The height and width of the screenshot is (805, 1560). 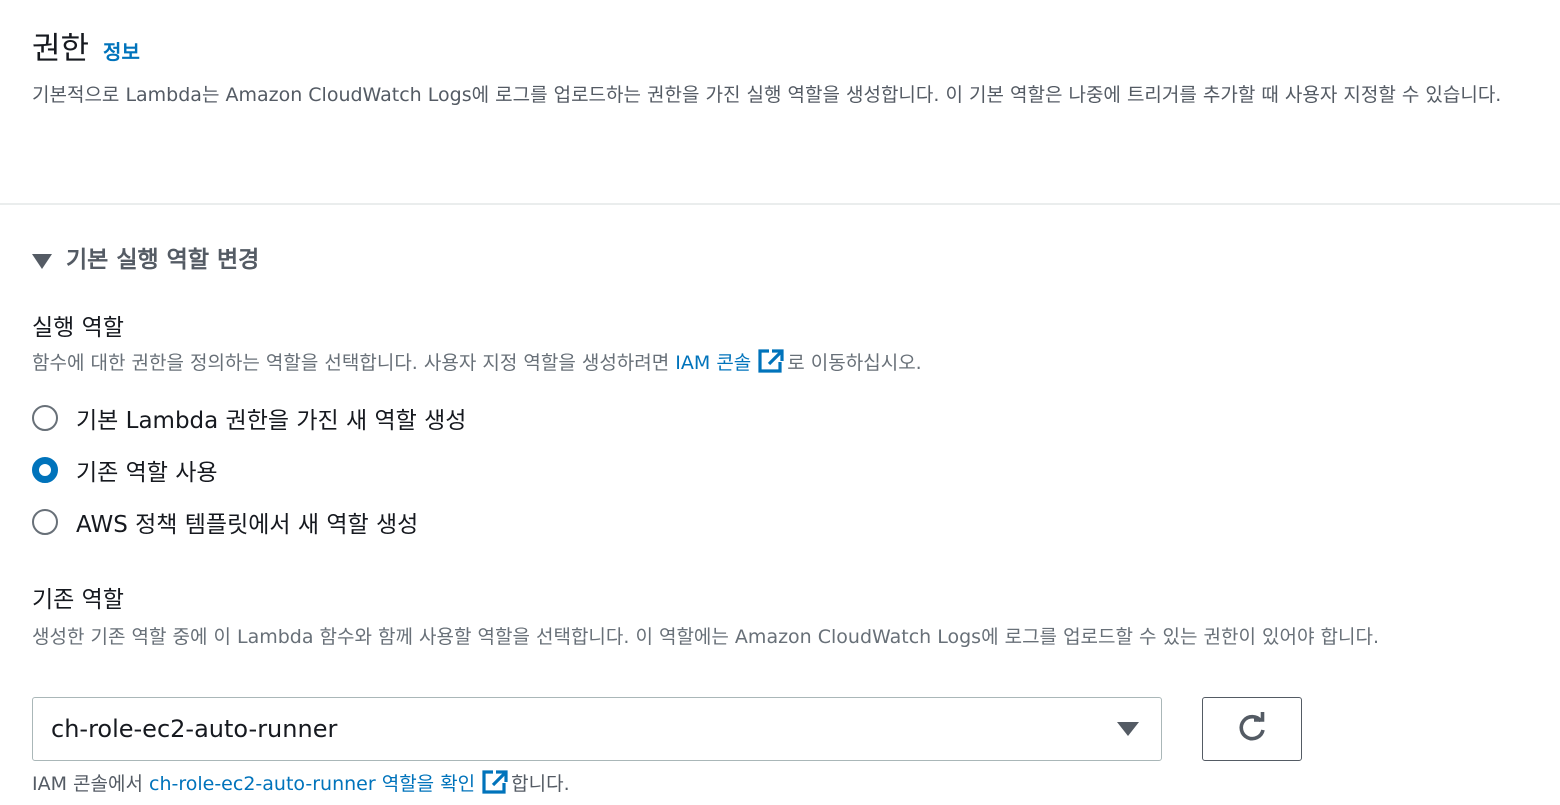 I want to click on execution-role-desc-suffix: 로 이동하십시오., so click(x=854, y=363).